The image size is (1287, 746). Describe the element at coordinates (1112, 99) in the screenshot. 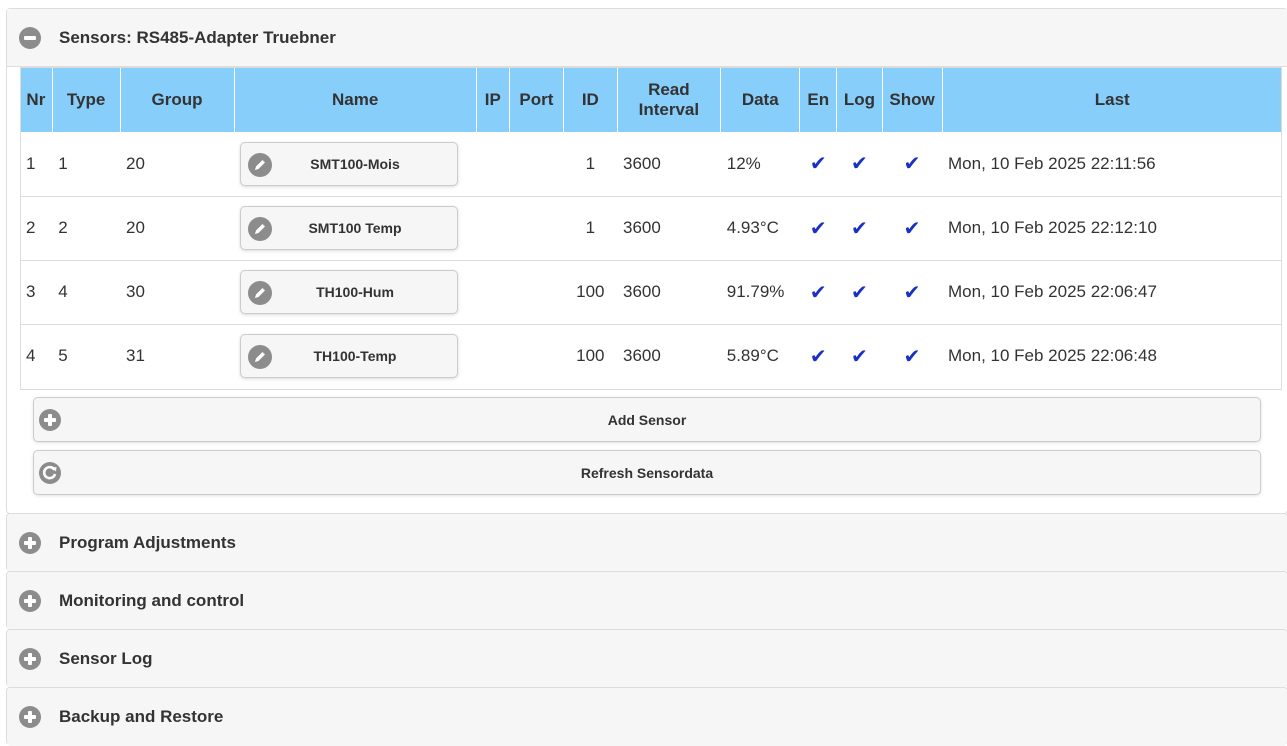

I see `col-last: Last` at that location.